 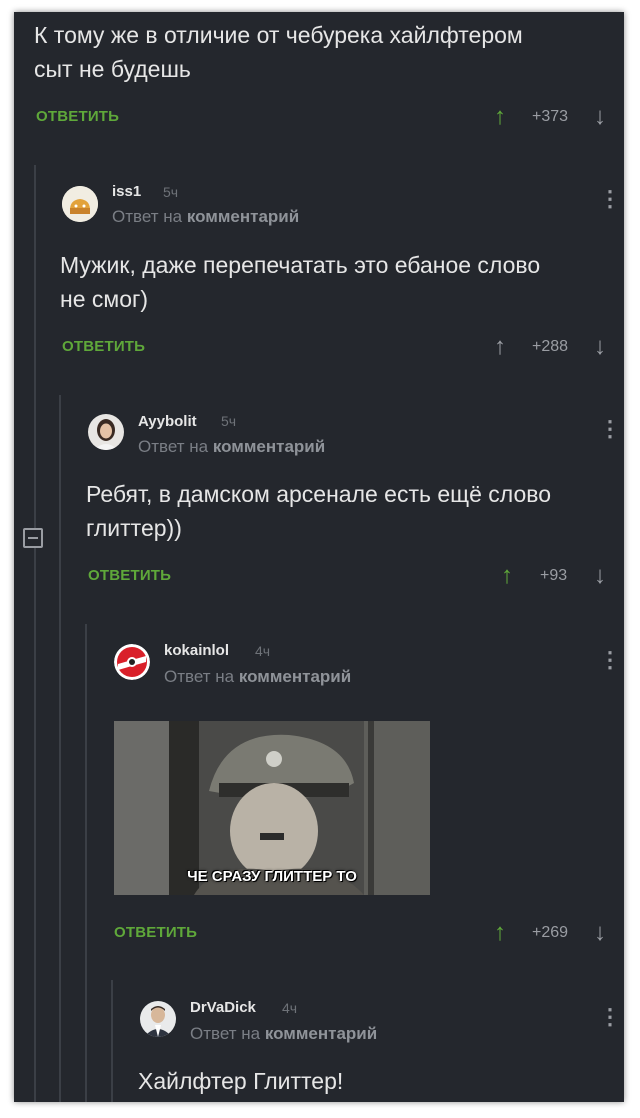 I want to click on comment-text-line: Ребят, в дамском арсенале есть ещё слово, so click(x=318, y=494).